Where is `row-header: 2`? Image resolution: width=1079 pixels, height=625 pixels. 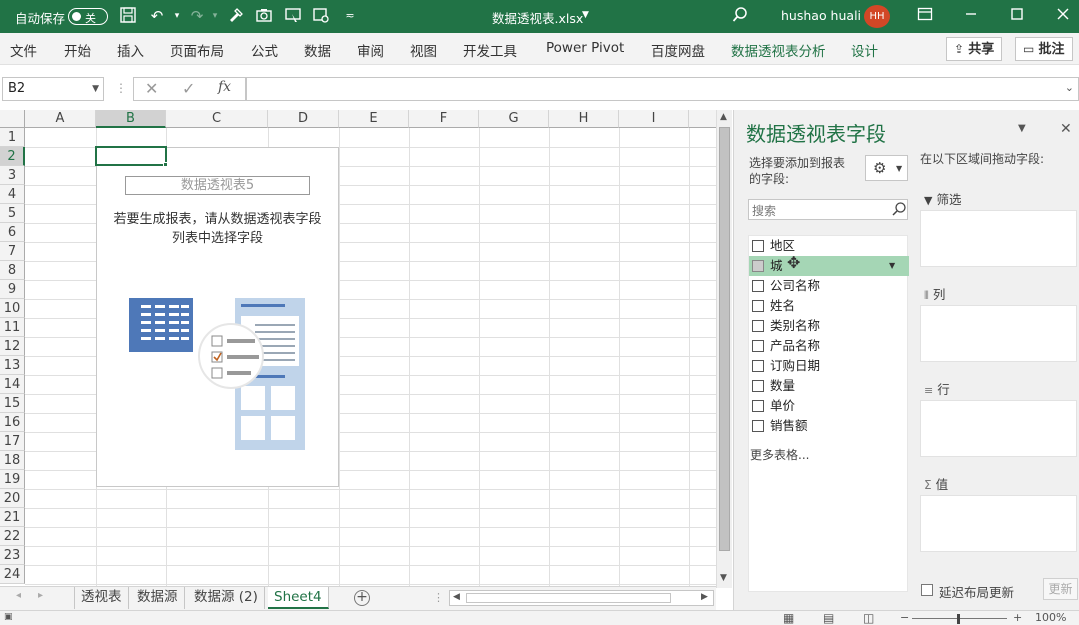
row-header: 2 is located at coordinates (12, 156).